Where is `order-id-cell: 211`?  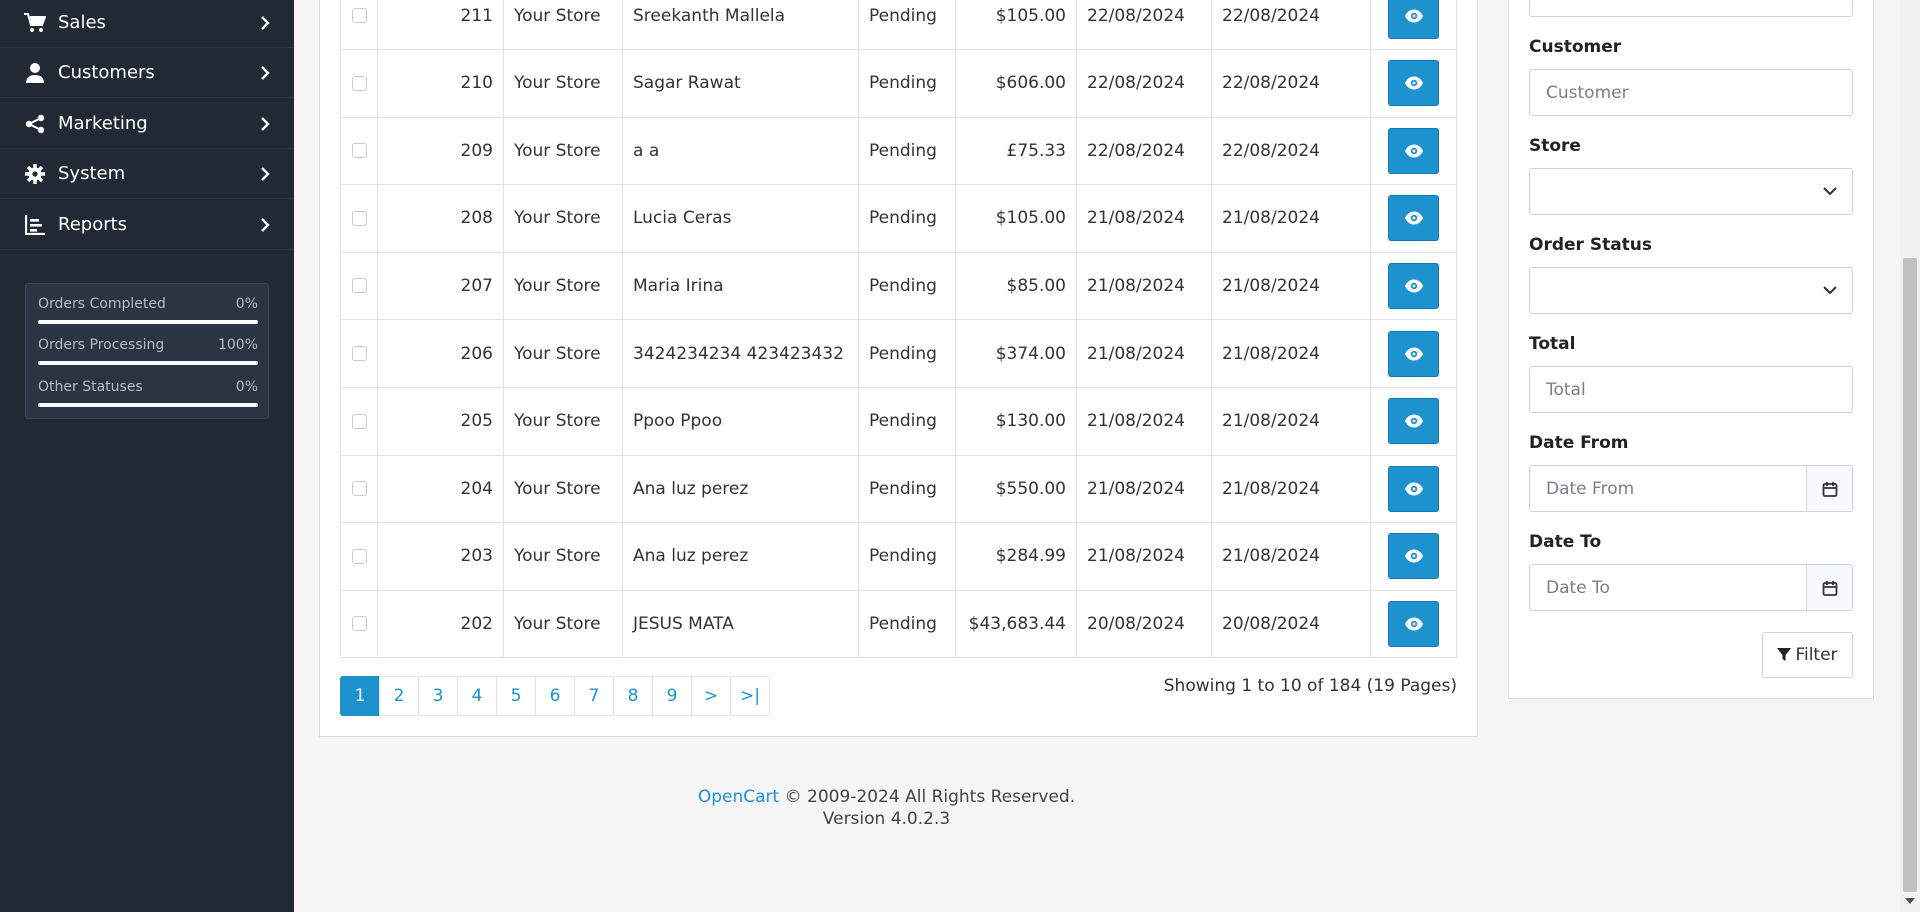
order-id-cell: 211 is located at coordinates (441, 24).